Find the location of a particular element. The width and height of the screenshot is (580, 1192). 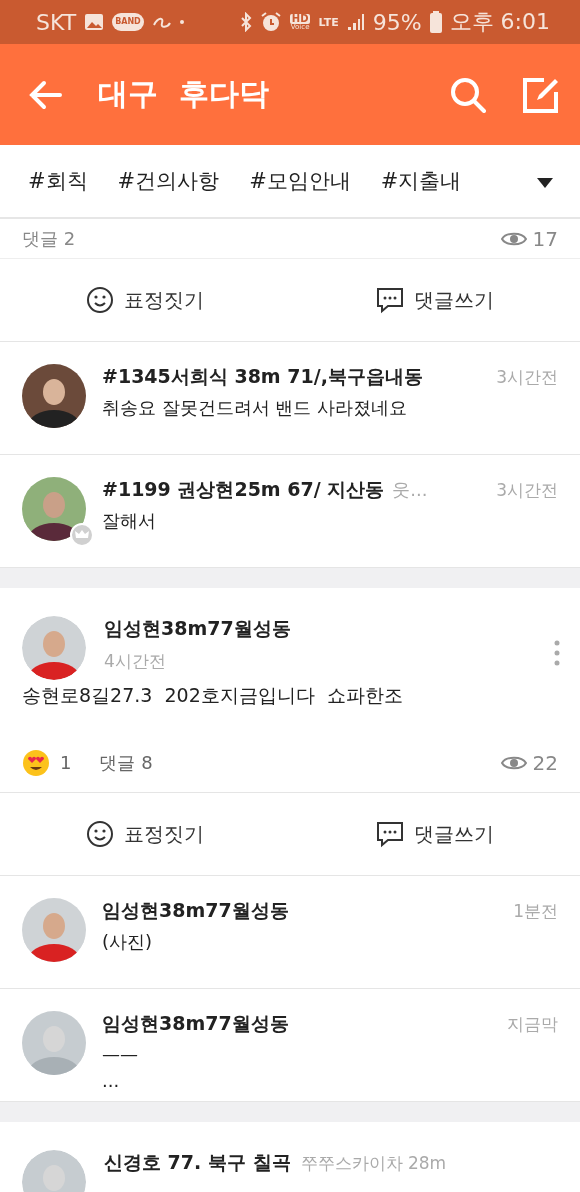

hashtag-tab: #모임안내 is located at coordinates (300, 181).